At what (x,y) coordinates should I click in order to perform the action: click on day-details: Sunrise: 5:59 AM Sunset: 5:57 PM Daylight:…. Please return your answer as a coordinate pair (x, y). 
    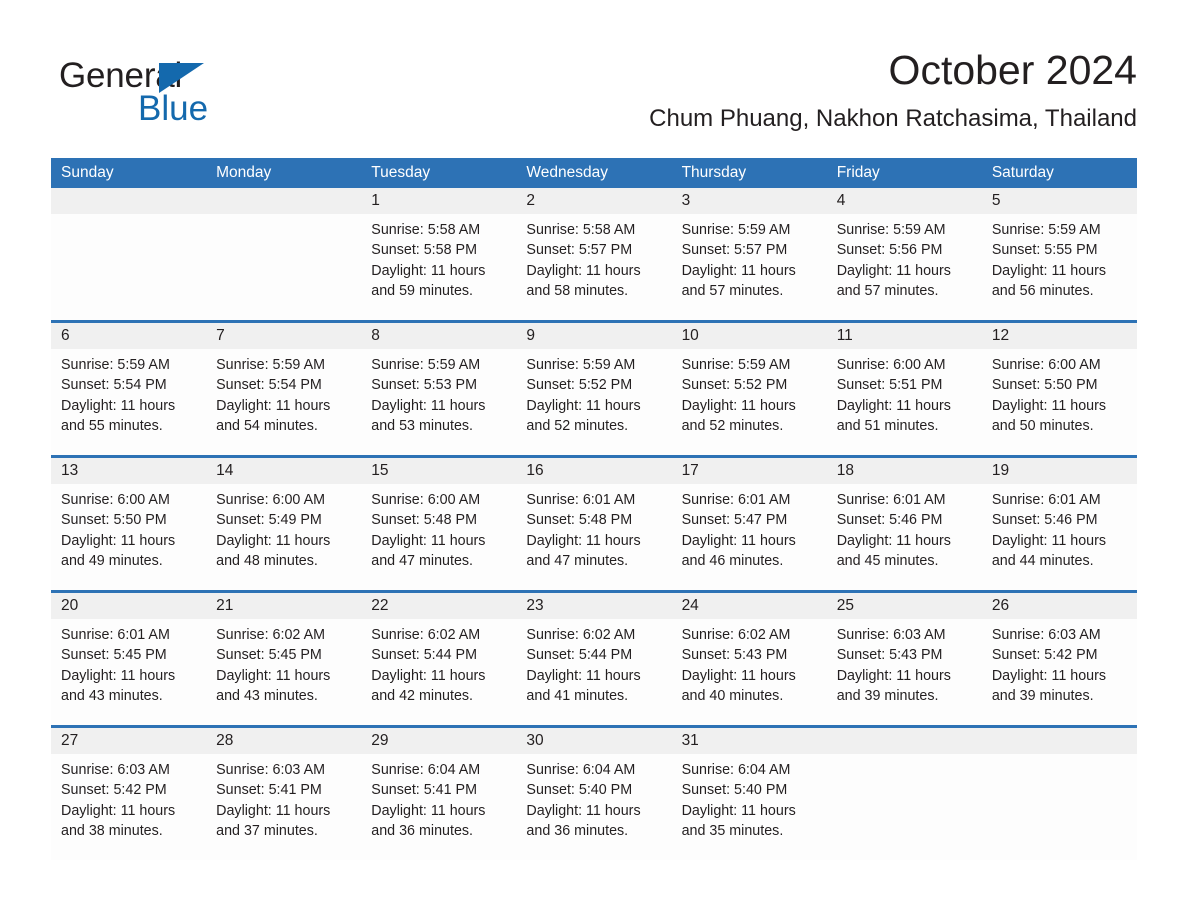
    Looking at the image, I should click on (749, 257).